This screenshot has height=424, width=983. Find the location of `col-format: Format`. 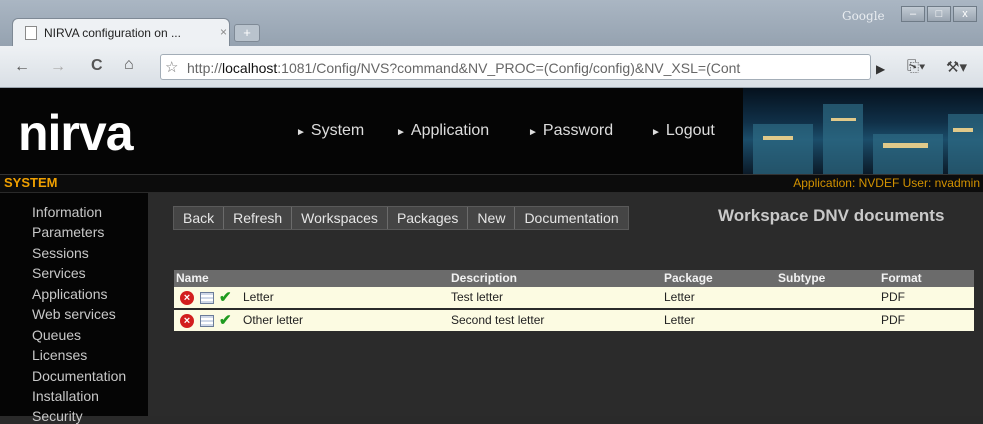

col-format: Format is located at coordinates (901, 278).